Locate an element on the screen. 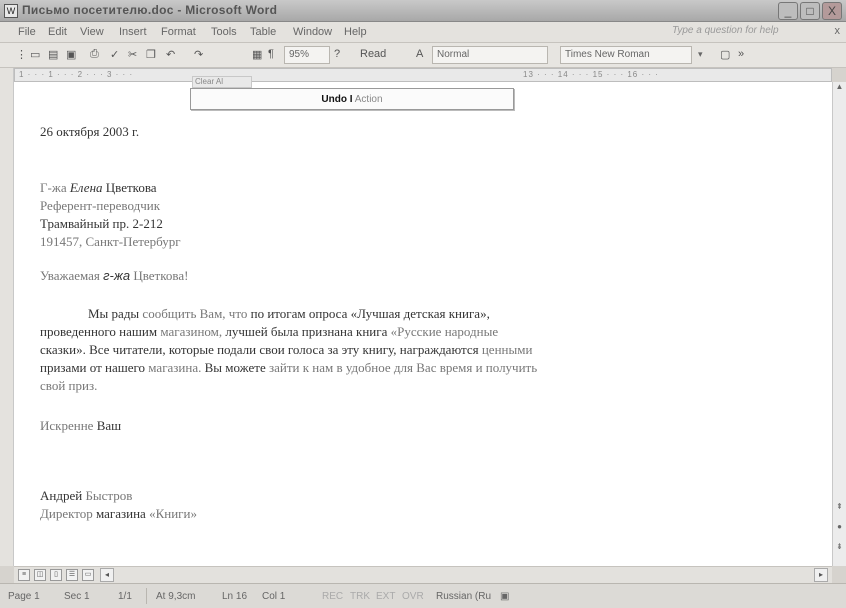  style-select: Normal is located at coordinates (490, 55).